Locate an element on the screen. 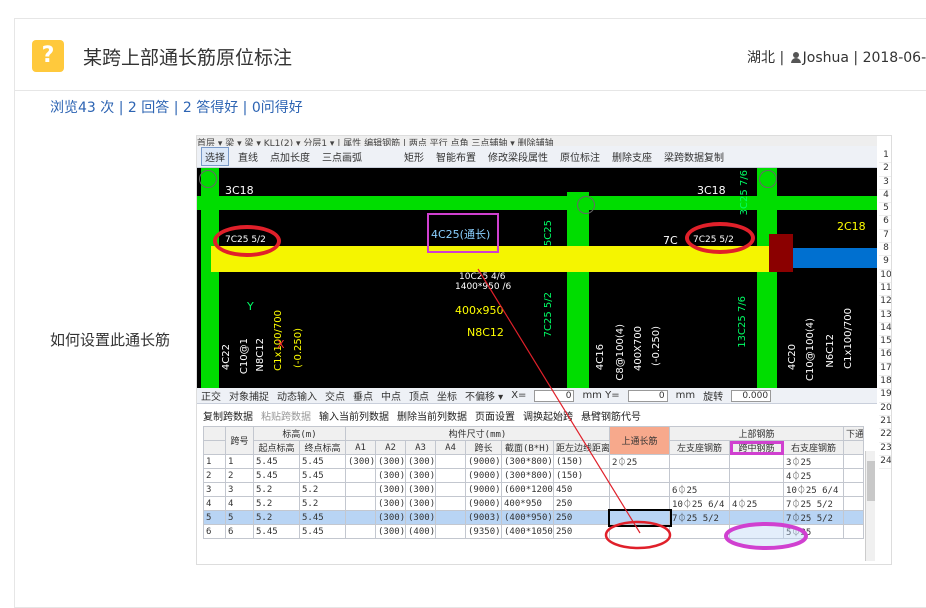 The image size is (926, 608). annotation-circle-mid is located at coordinates (766, 536).